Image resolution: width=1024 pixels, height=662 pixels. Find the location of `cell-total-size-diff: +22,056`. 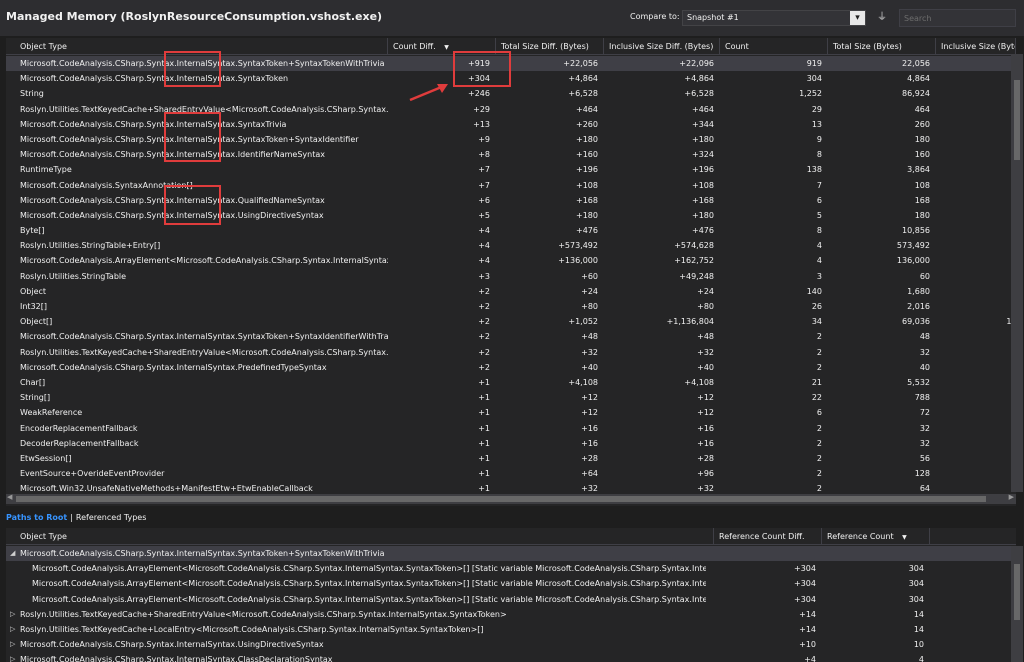

cell-total-size-diff: +22,056 is located at coordinates (580, 63).